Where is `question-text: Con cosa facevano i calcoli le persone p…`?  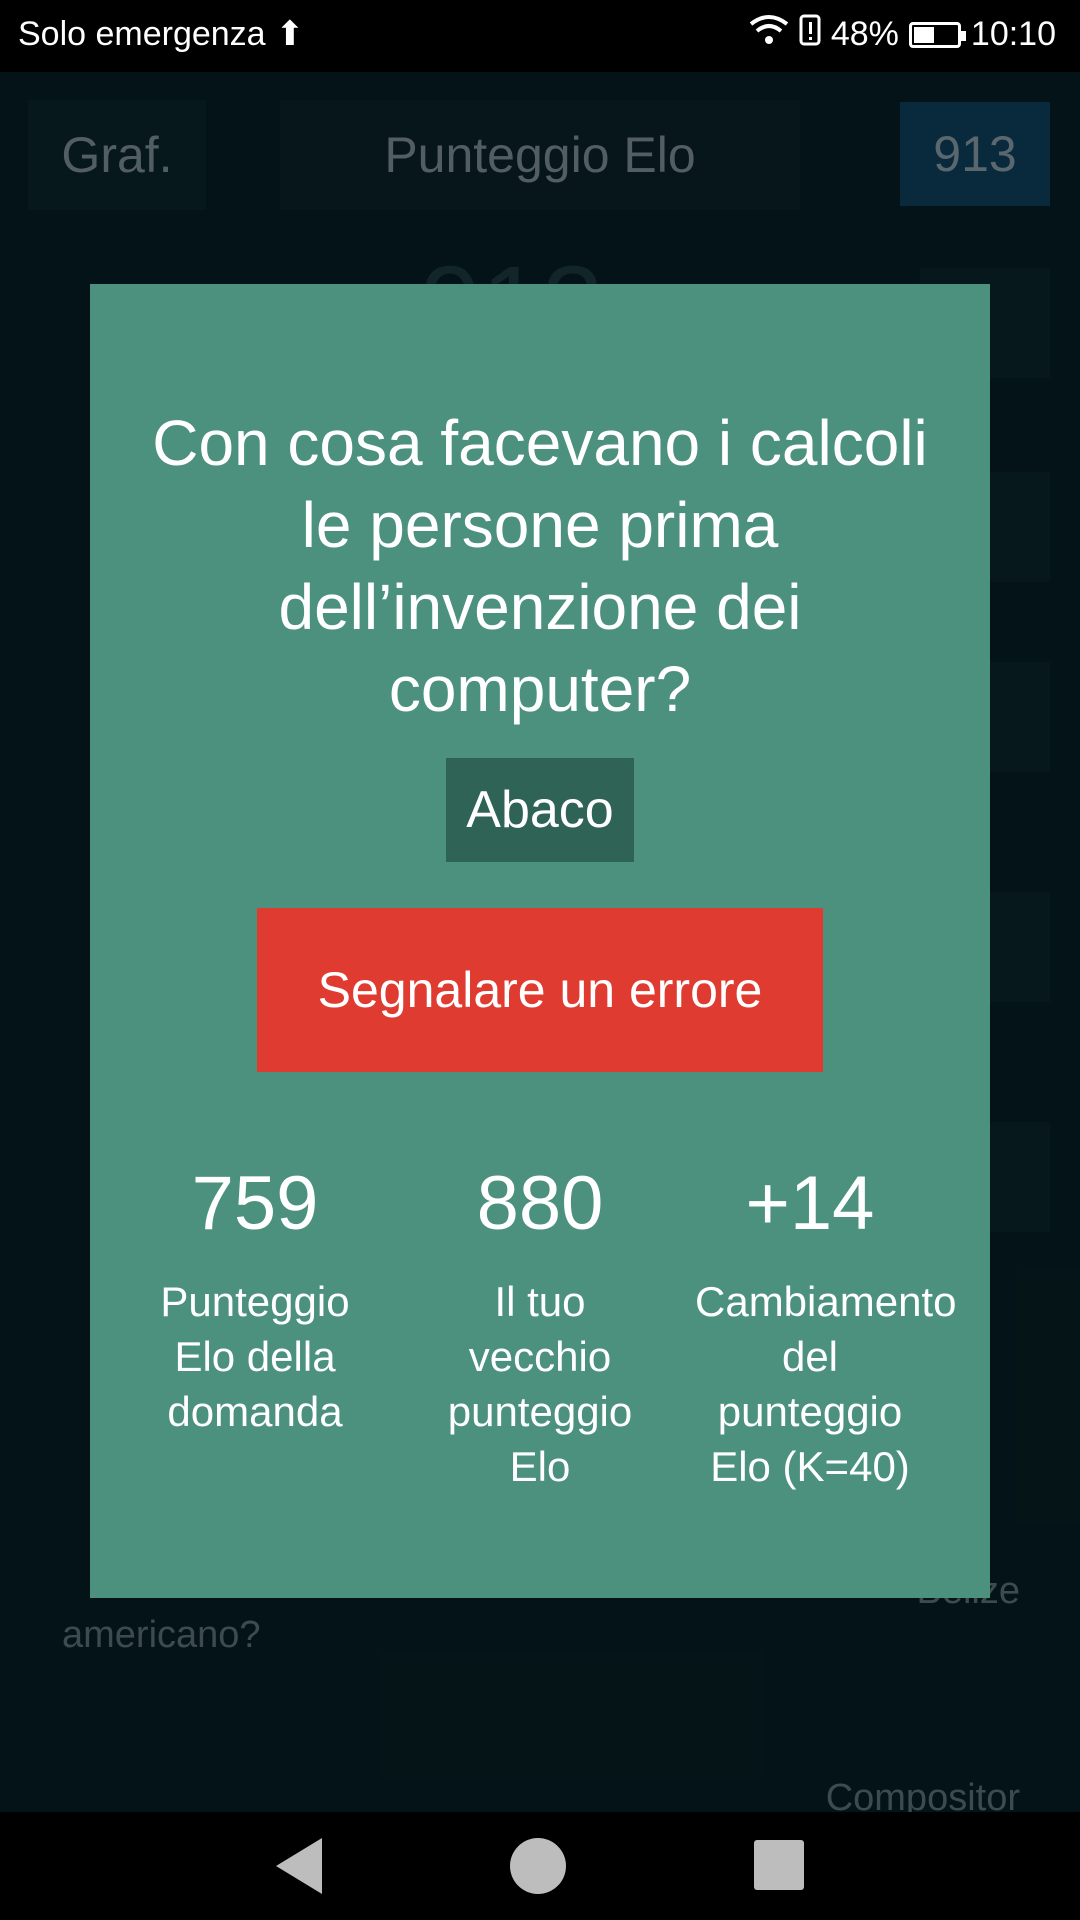
question-text: Con cosa facevano i calcoli le persone p… is located at coordinates (540, 566).